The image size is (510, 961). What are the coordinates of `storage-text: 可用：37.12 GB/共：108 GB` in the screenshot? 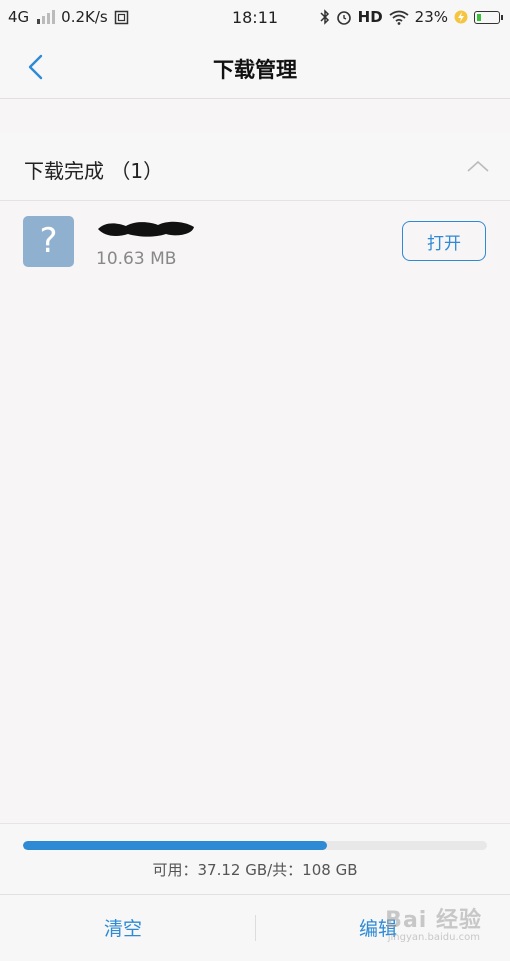 It's located at (255, 870).